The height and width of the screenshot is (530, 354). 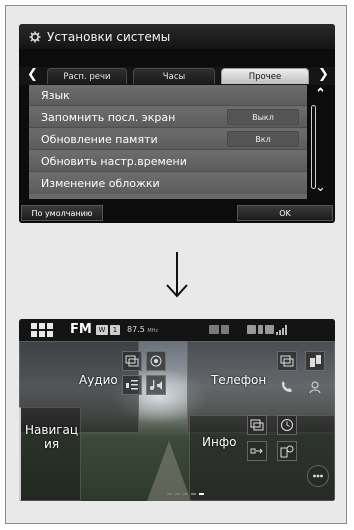 I want to click on band-badge: W, so click(x=102, y=330).